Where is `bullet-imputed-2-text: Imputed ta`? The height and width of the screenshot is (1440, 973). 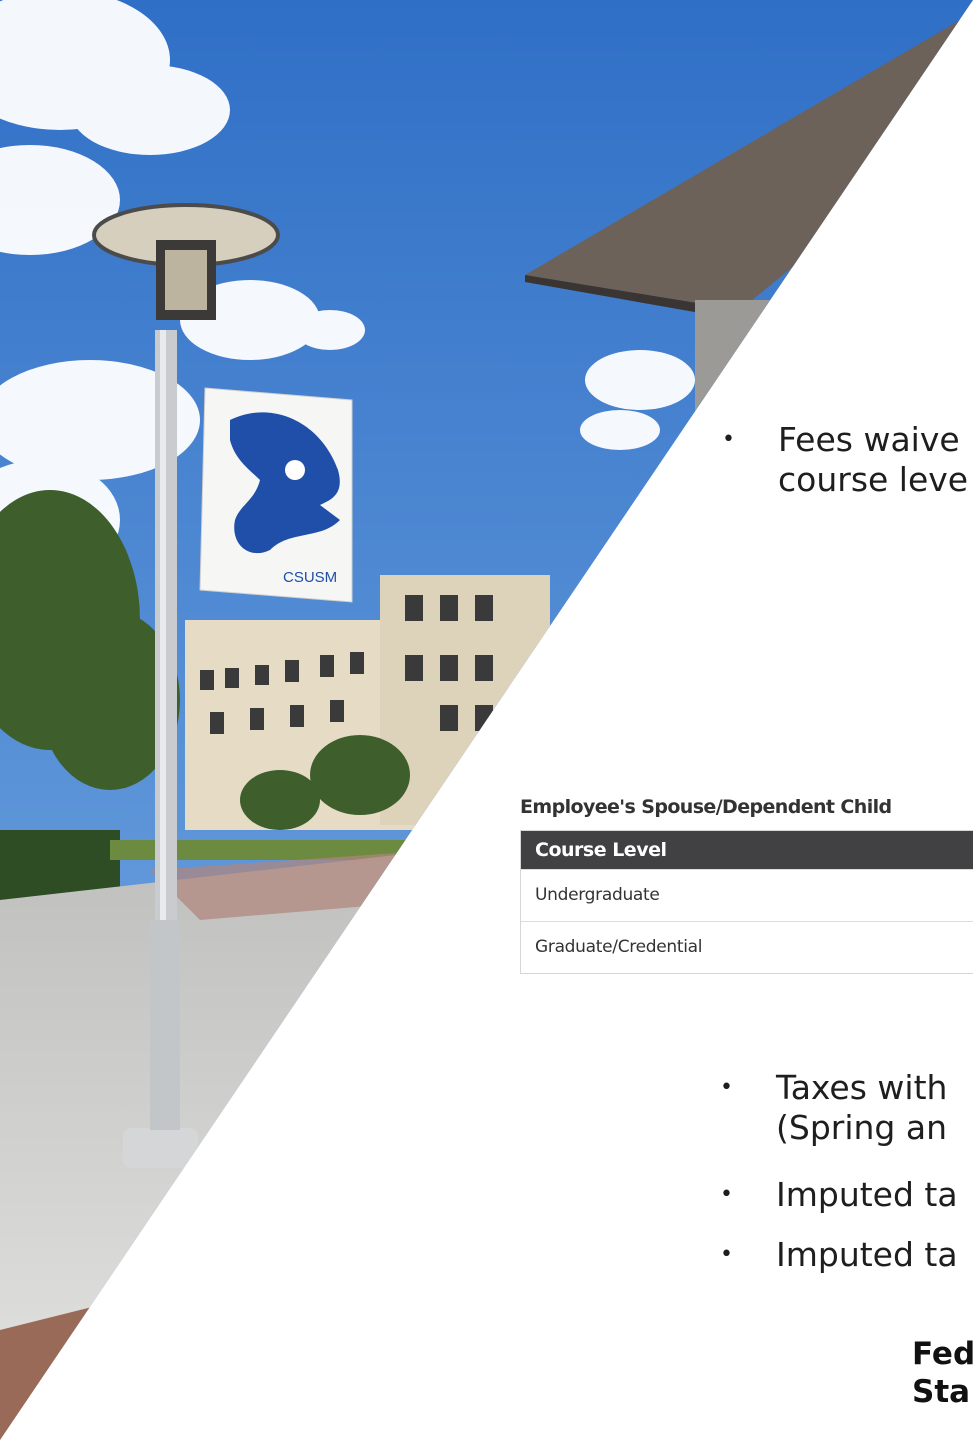
bullet-imputed-2-text: Imputed ta is located at coordinates (867, 1254).